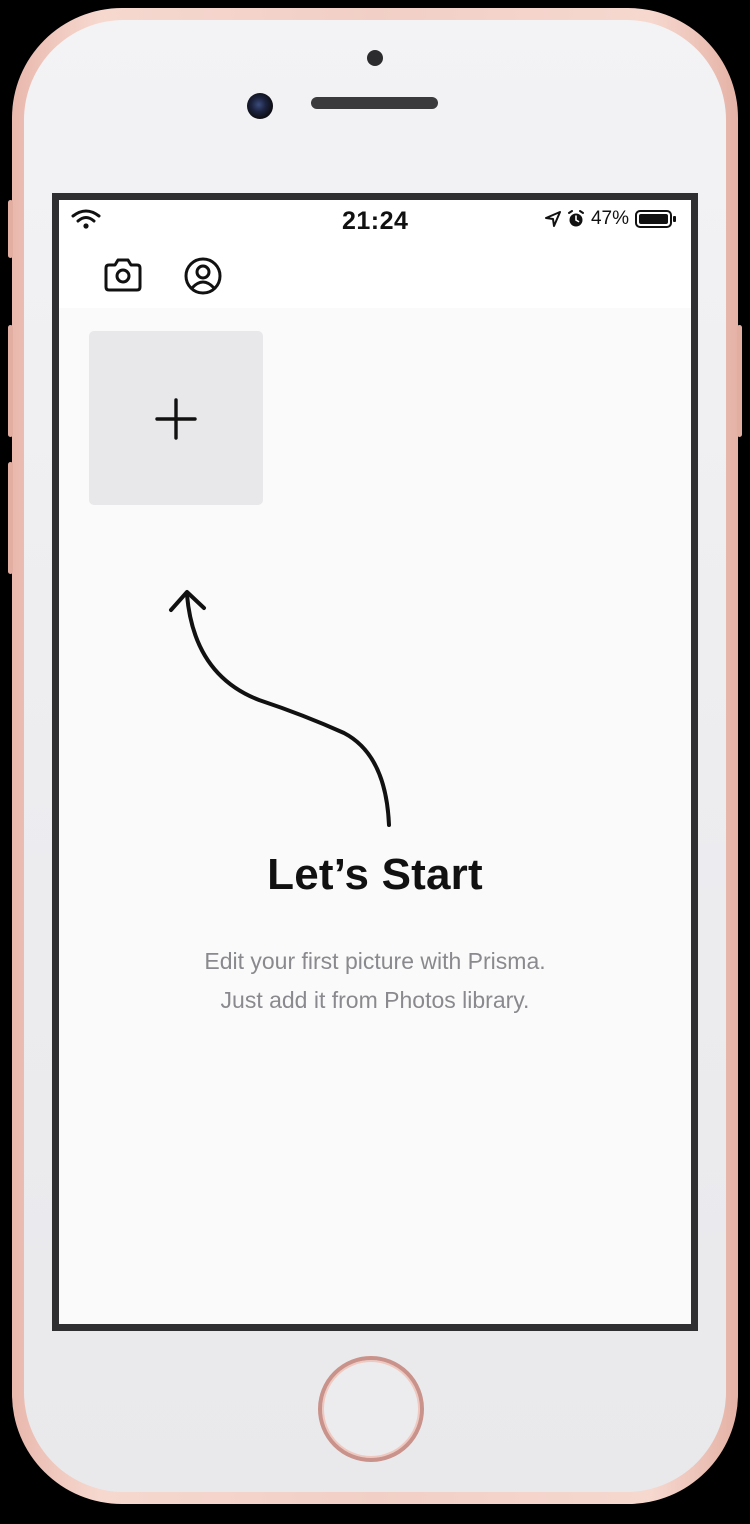  Describe the element at coordinates (10, 229) in the screenshot. I see `mute-switch` at that location.